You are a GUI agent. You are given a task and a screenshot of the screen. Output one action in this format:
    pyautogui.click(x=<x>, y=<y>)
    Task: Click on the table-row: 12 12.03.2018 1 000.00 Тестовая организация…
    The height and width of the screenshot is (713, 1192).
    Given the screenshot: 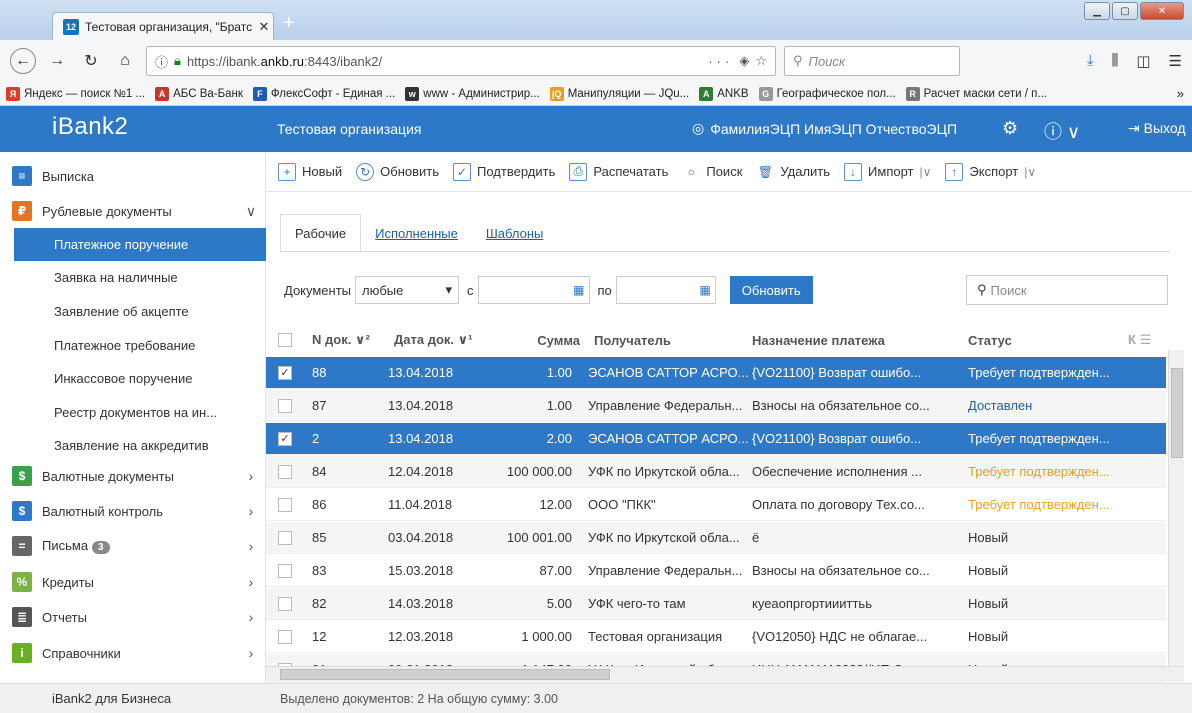 What is the action you would take?
    pyautogui.click(x=716, y=637)
    